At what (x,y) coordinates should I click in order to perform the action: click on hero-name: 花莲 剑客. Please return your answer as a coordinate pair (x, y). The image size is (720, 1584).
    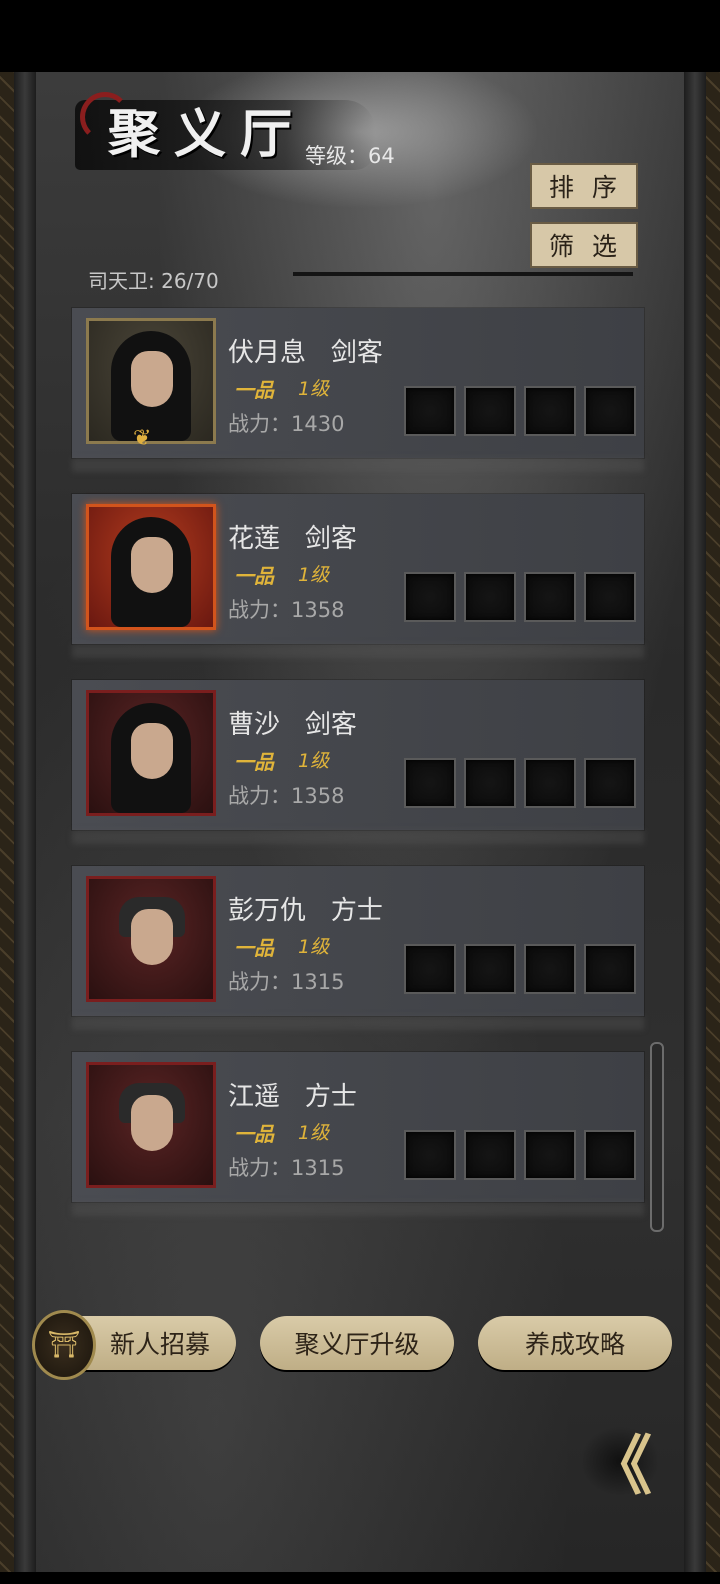
    Looking at the image, I should click on (292, 536).